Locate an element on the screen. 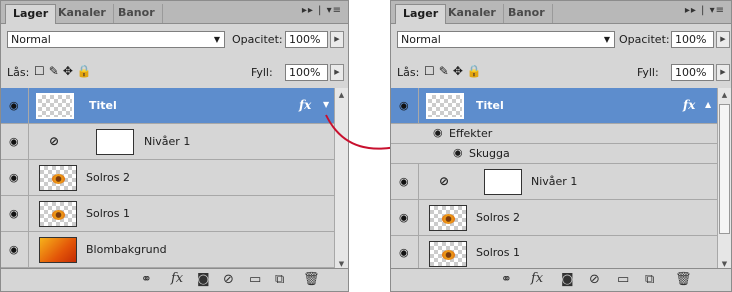  collapse-effects-icon: ▲ is located at coordinates (708, 104).